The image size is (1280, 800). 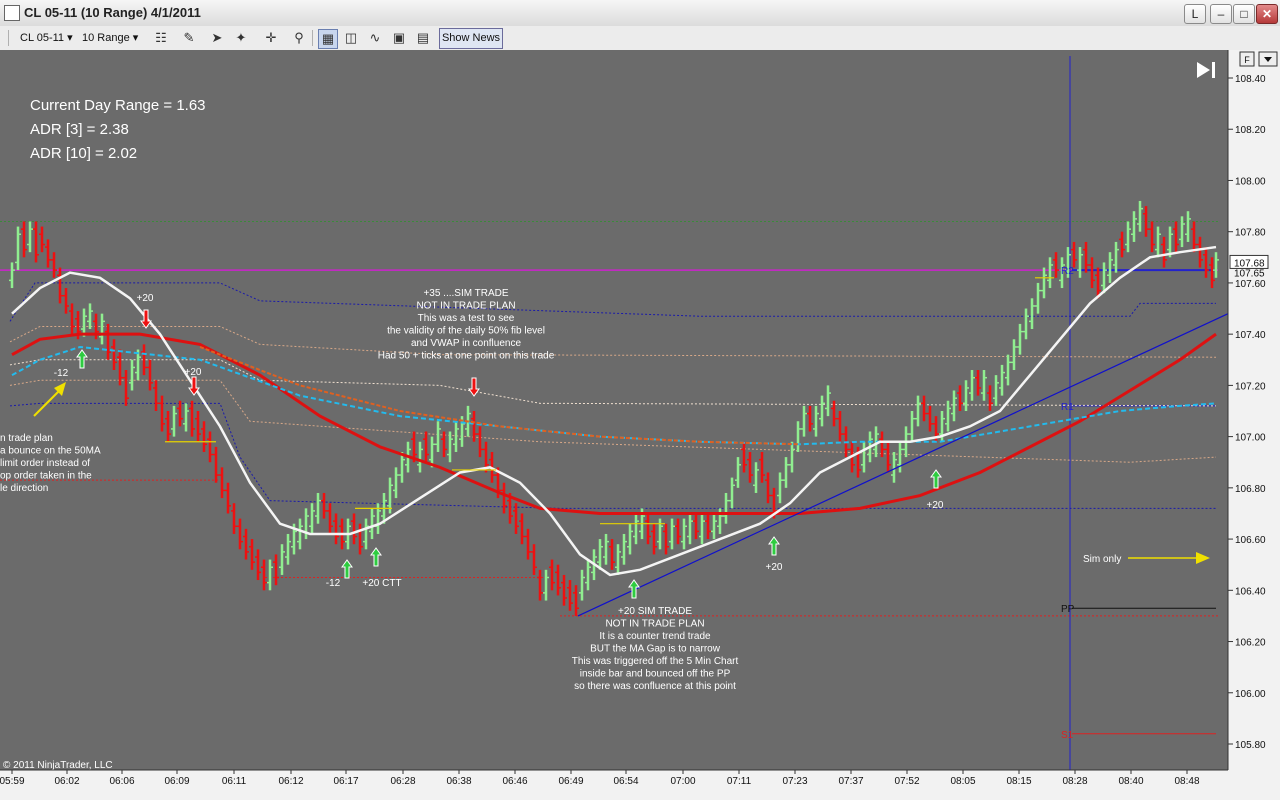 What do you see at coordinates (1068, 609) in the screenshot?
I see `pivot-label: PP` at bounding box center [1068, 609].